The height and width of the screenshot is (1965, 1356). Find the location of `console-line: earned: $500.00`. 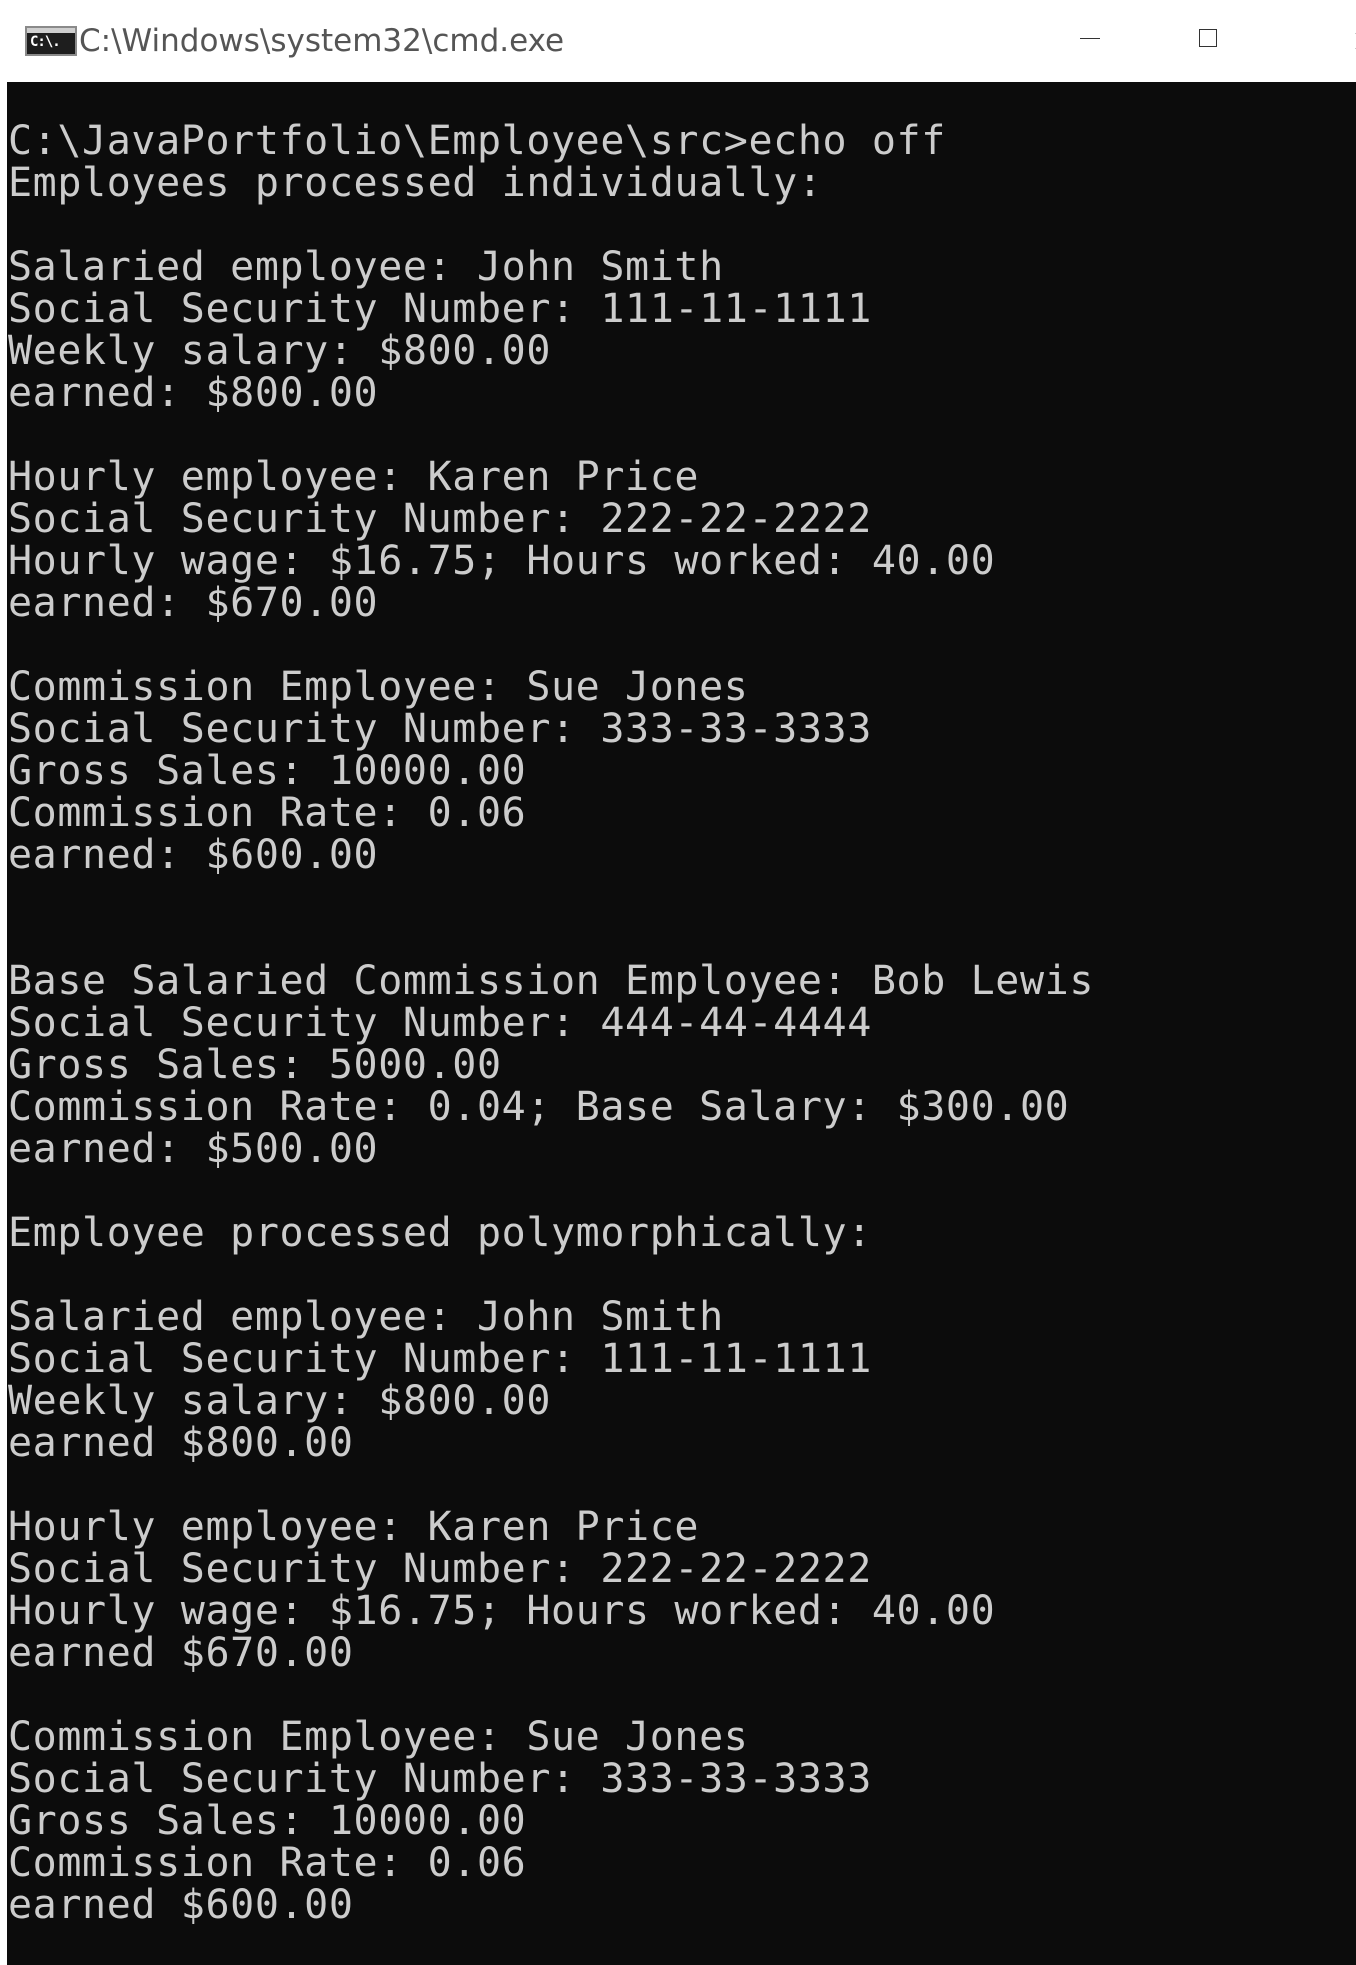

console-line: earned: $500.00 is located at coordinates (193, 1149).